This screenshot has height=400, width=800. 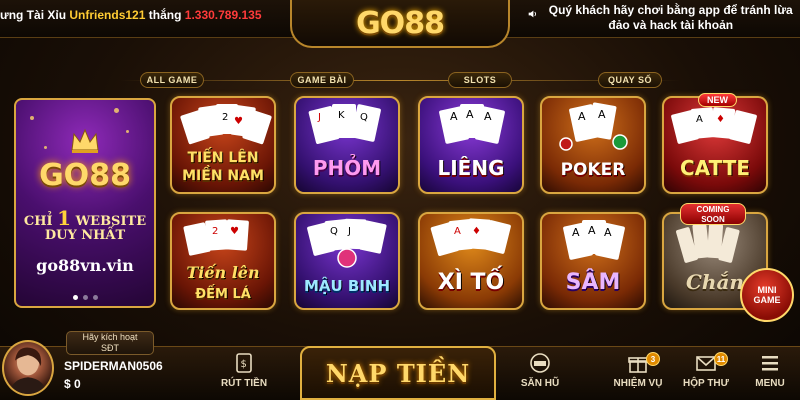 I want to click on user-portrait-icon, so click(x=28, y=370).